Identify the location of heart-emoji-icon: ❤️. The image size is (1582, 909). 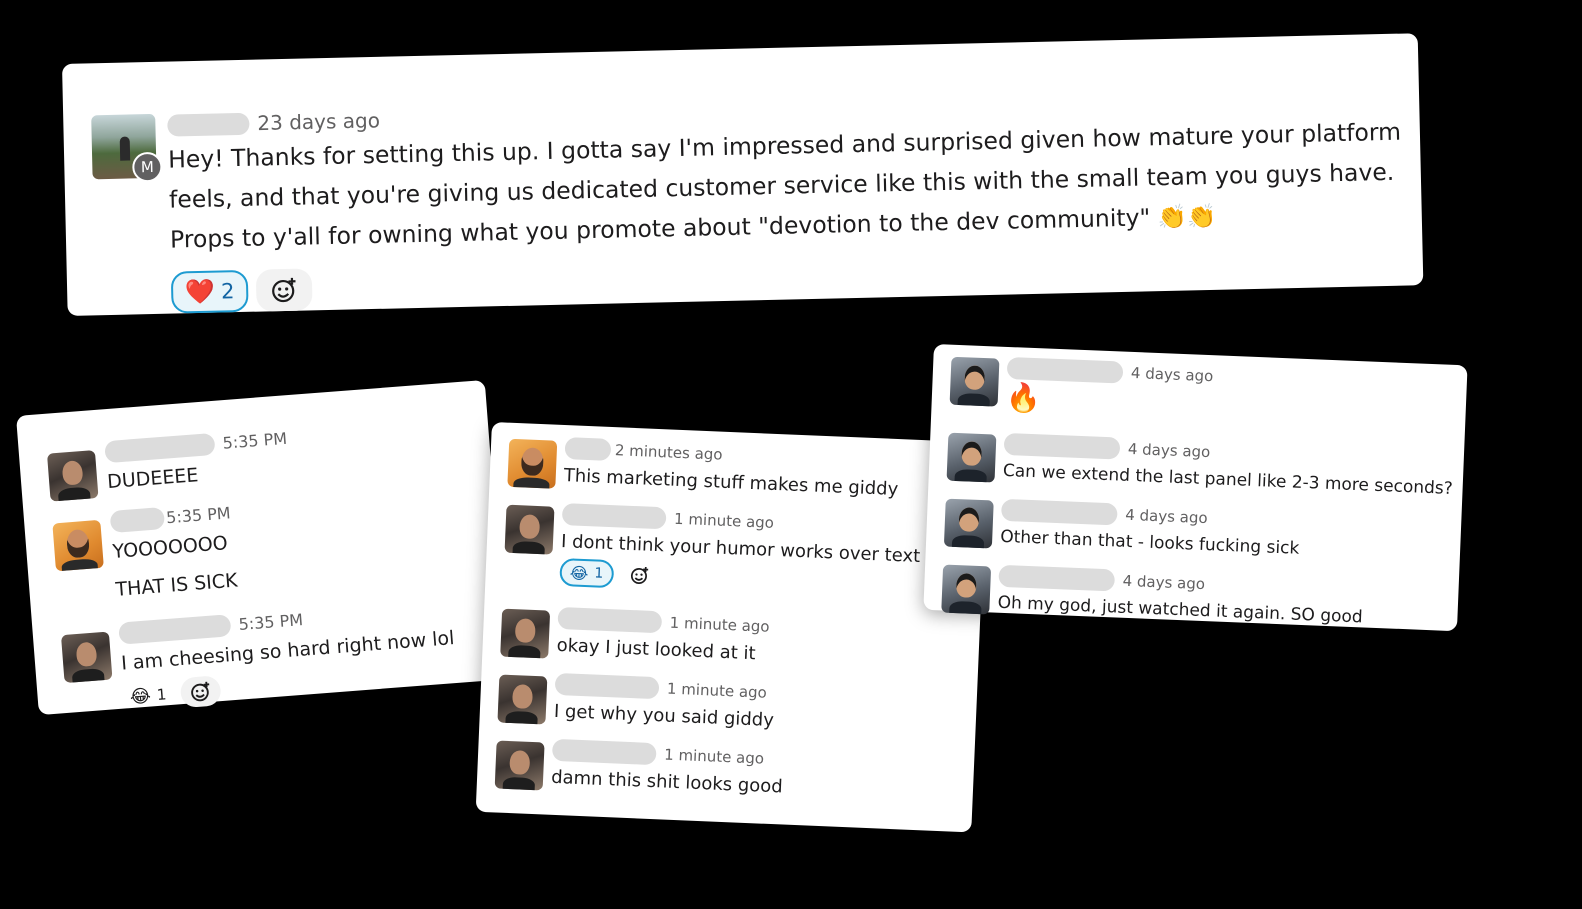
(200, 291).